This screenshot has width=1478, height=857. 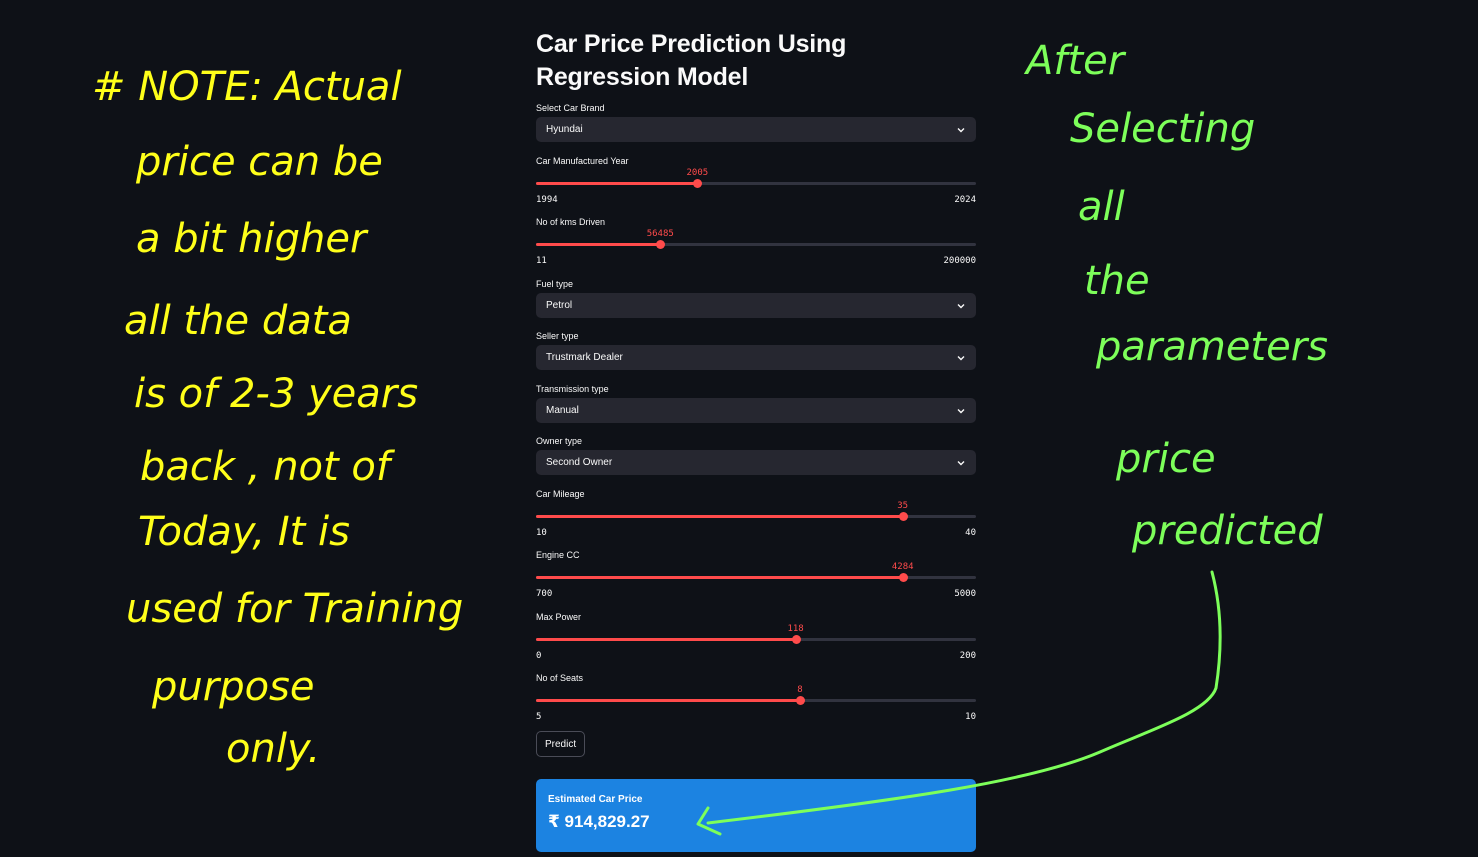 I want to click on slider-min: 11, so click(x=541, y=261).